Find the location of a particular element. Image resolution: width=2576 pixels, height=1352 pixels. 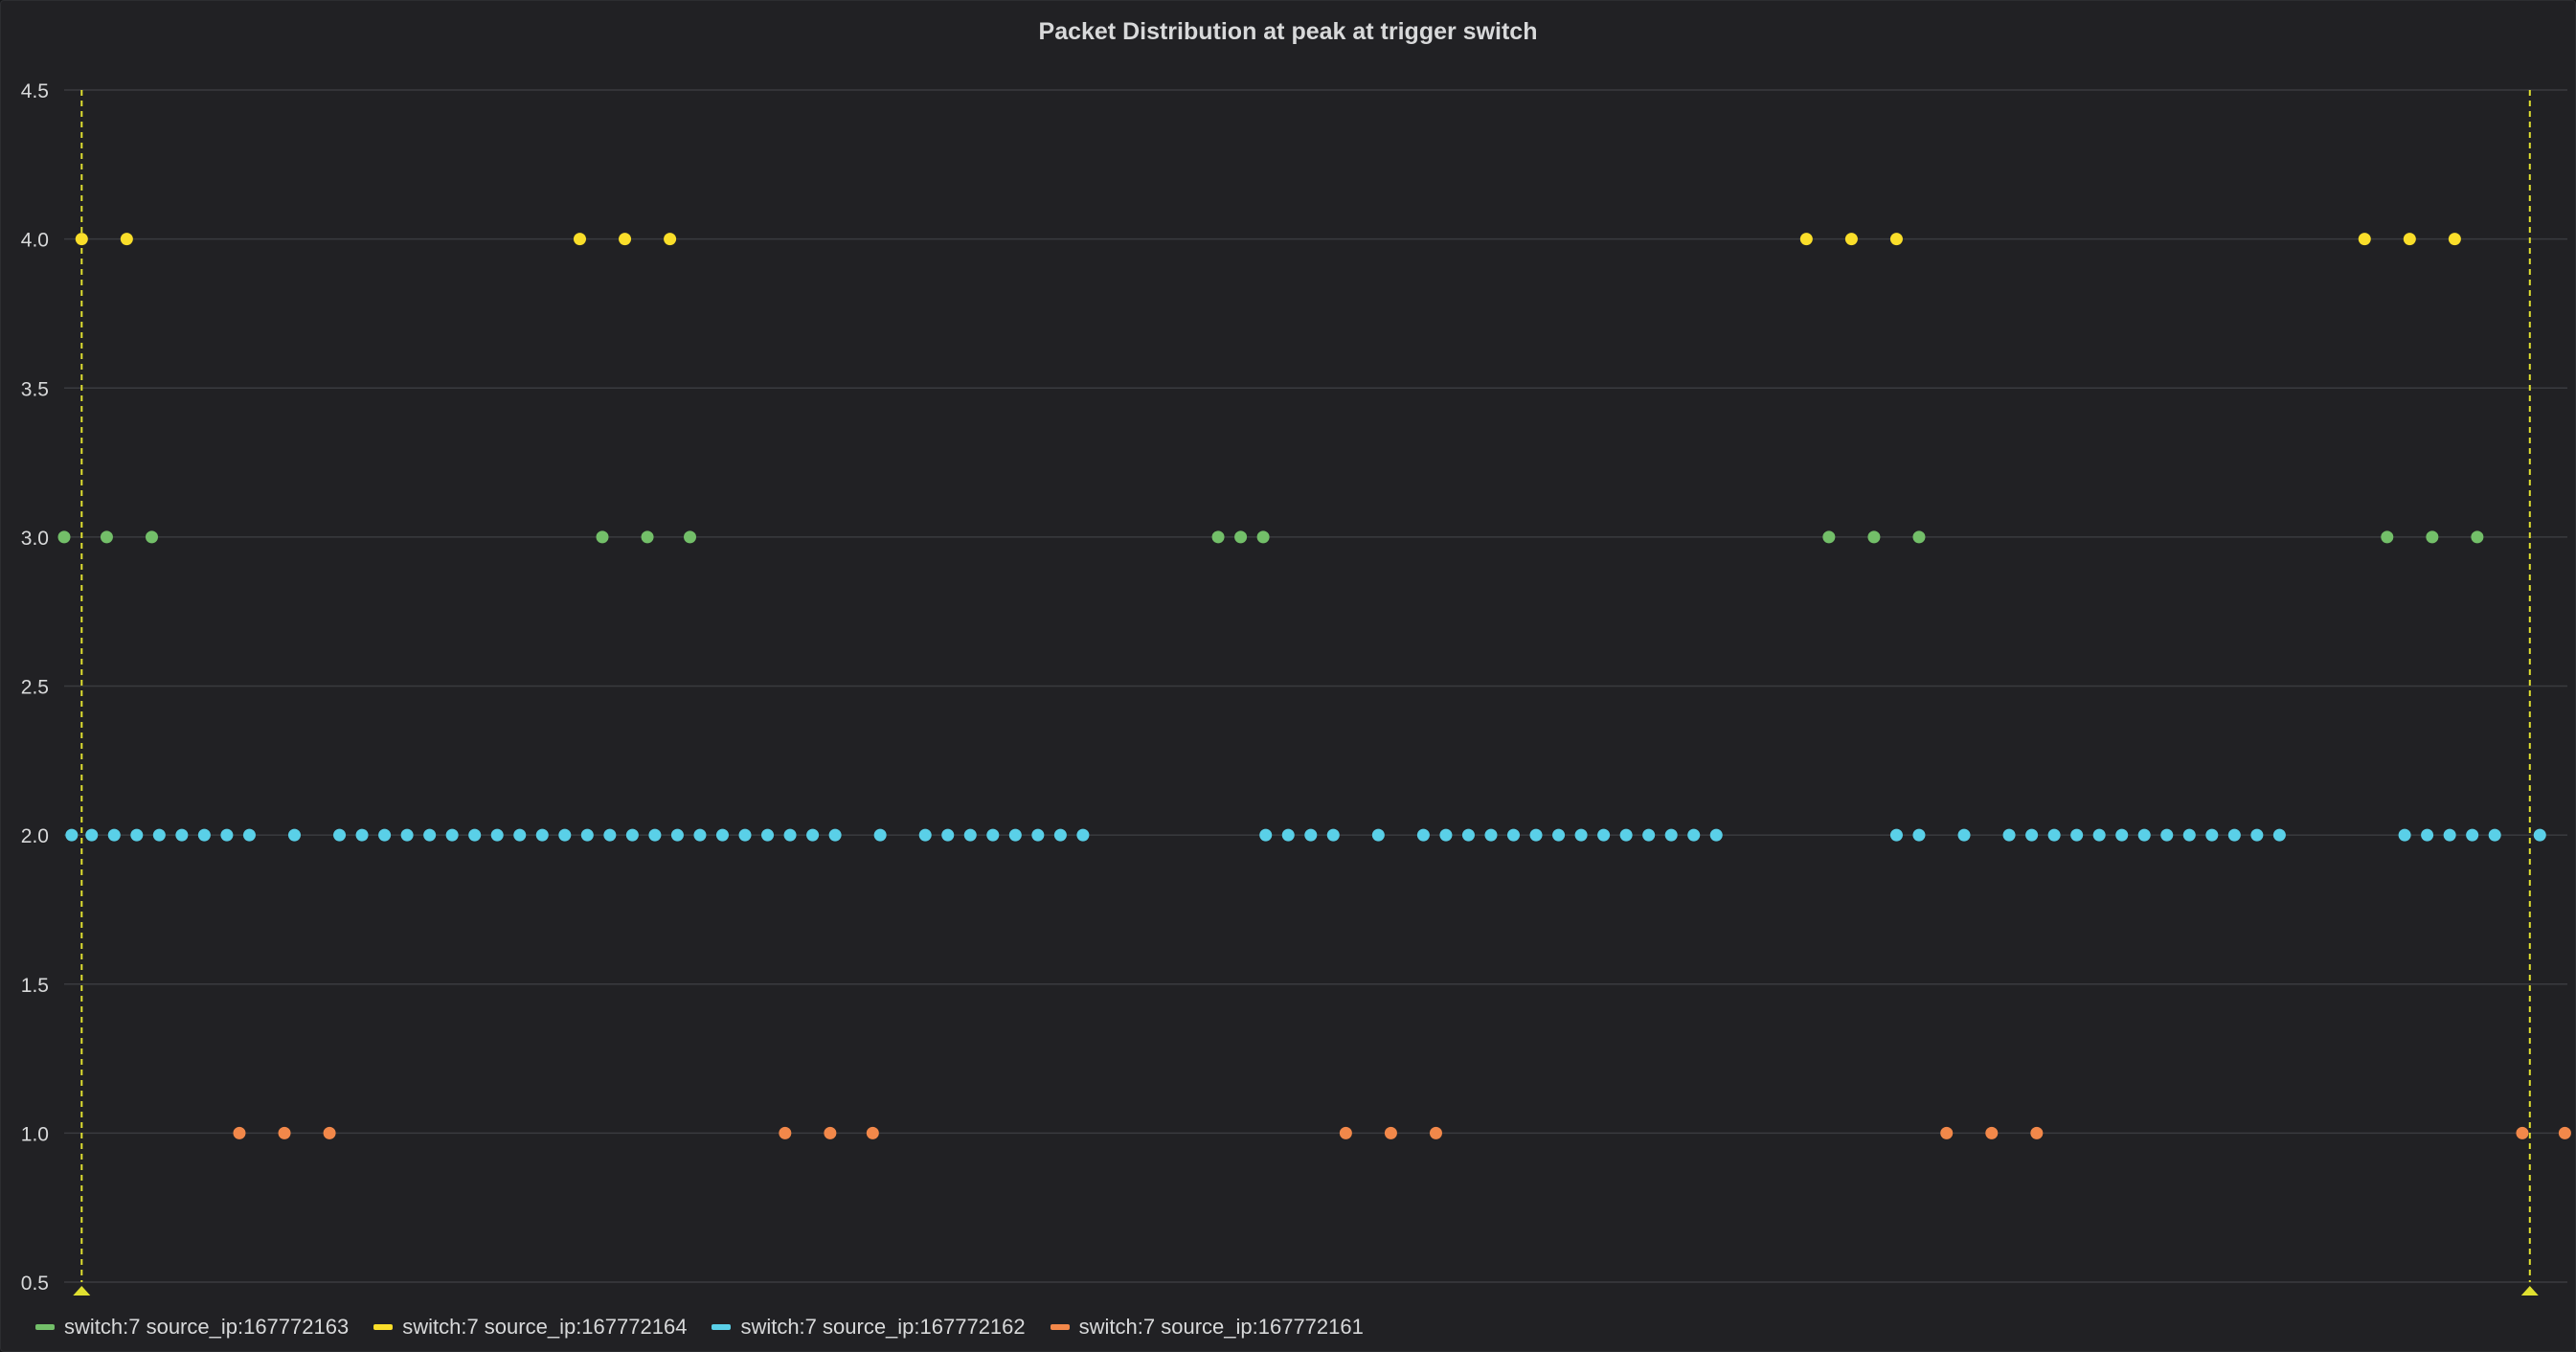

y-tick-label: 1.5 is located at coordinates (35, 986).